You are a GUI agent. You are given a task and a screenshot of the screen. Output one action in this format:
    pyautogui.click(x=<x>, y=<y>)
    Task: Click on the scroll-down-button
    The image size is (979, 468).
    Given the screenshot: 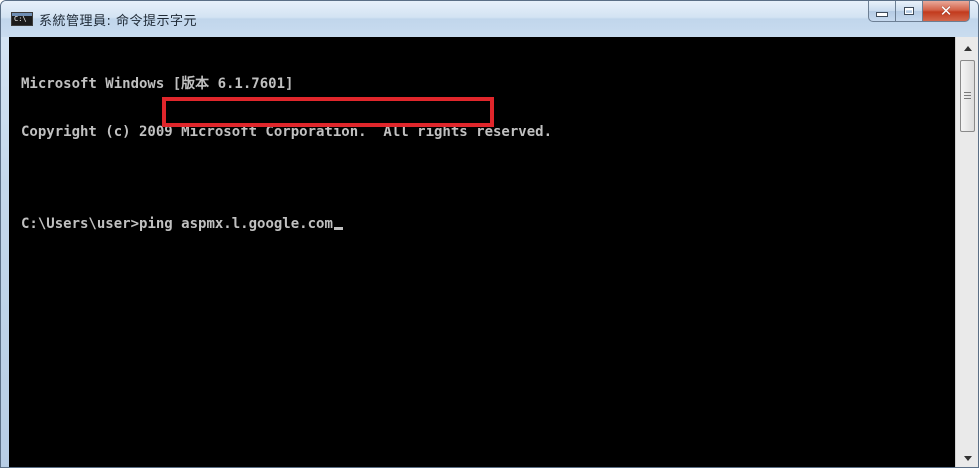 What is the action you would take?
    pyautogui.click(x=968, y=458)
    